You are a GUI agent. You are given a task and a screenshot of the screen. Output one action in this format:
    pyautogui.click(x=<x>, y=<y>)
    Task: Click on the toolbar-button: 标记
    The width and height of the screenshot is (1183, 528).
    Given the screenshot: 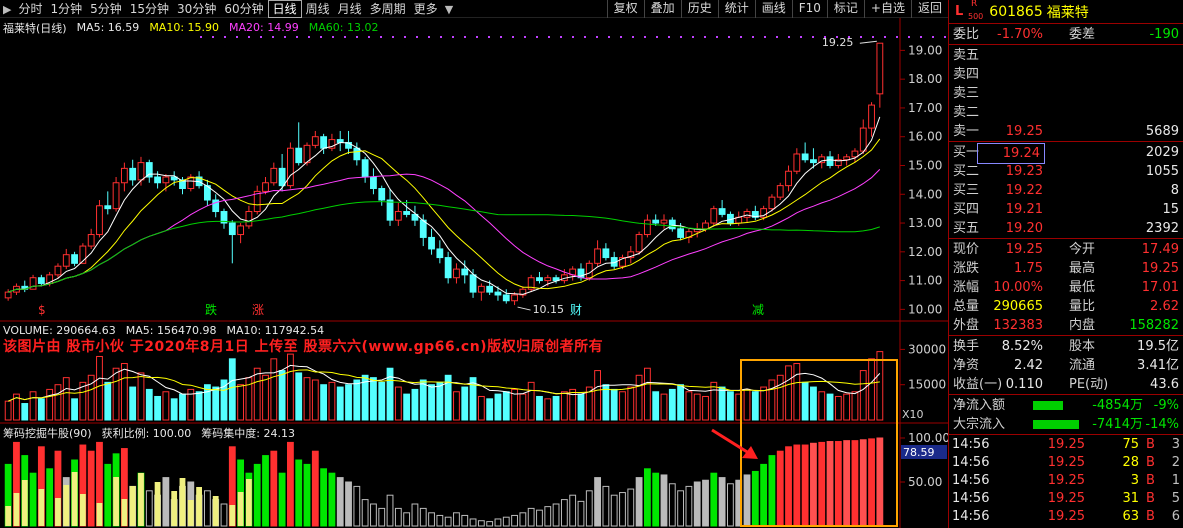 What is the action you would take?
    pyautogui.click(x=845, y=9)
    